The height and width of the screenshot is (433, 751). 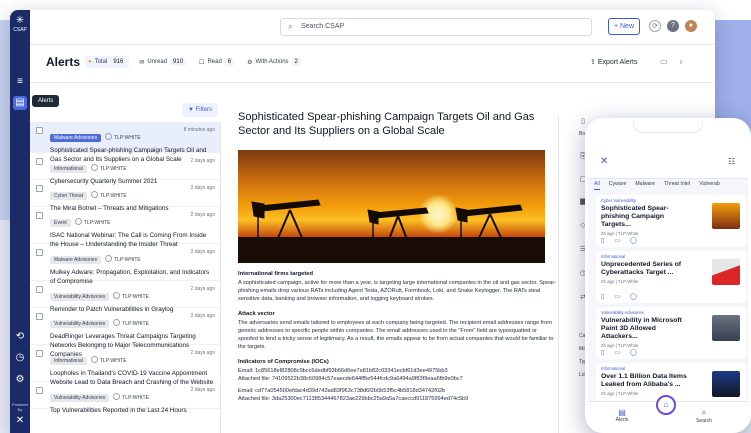 What do you see at coordinates (20, 103) in the screenshot?
I see `alerts-icon: ▤` at bounding box center [20, 103].